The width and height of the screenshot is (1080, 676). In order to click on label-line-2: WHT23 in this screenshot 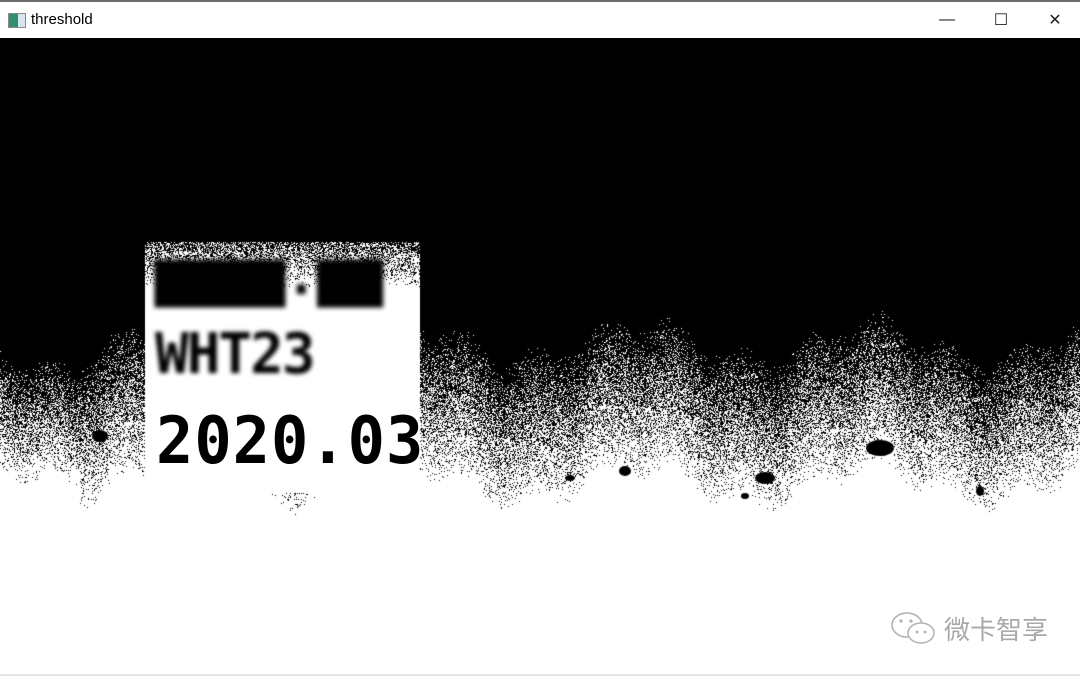, I will do `click(235, 354)`.